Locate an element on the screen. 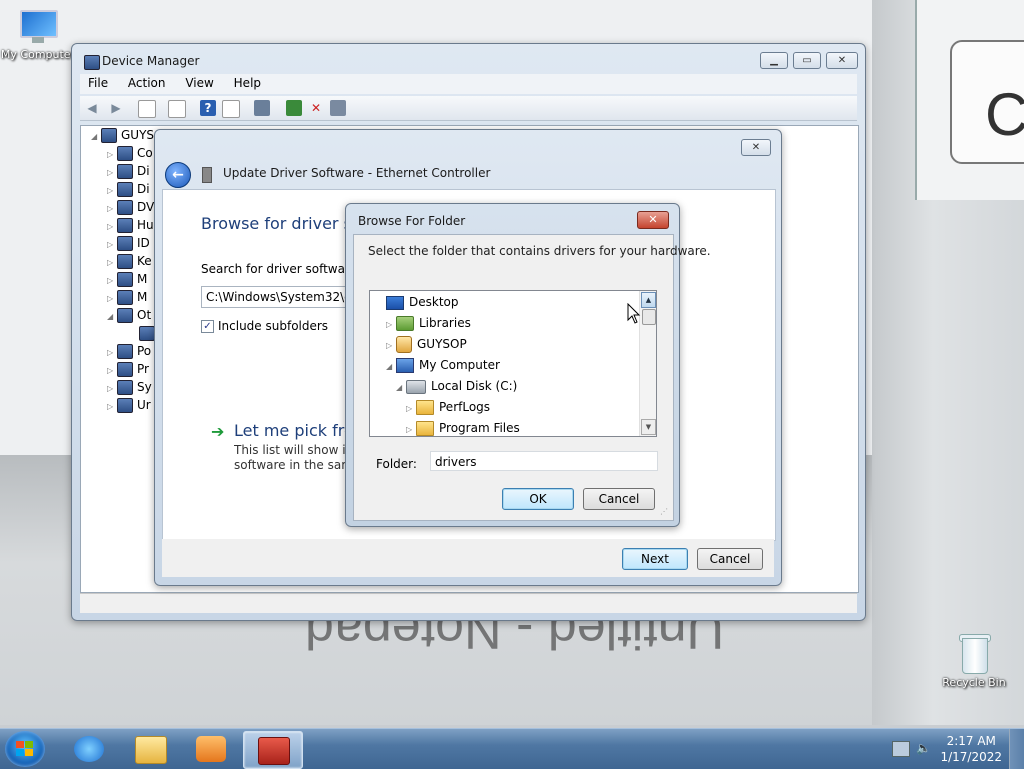 The image size is (1024, 769). device-category: ▷ DV is located at coordinates (130, 209).